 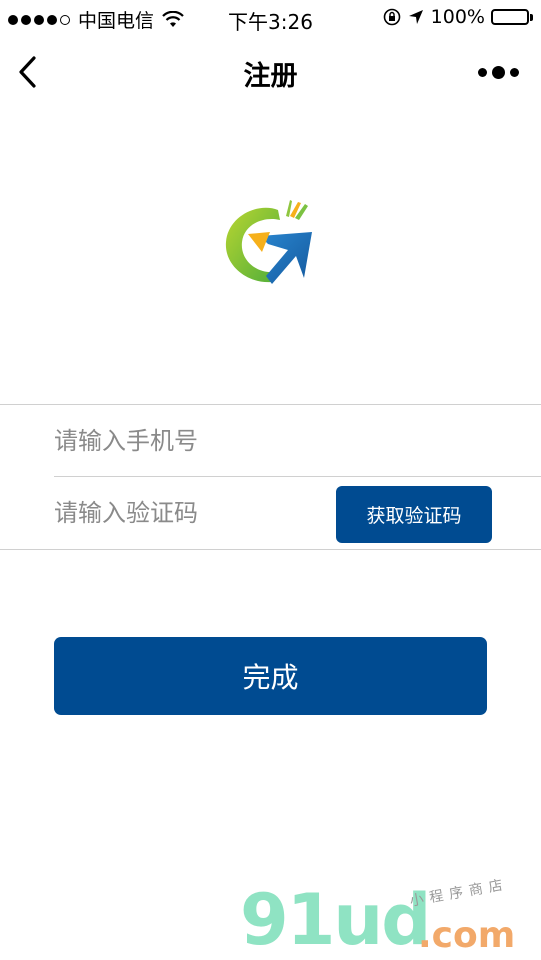 I want to click on phone-input, so click(x=189, y=441).